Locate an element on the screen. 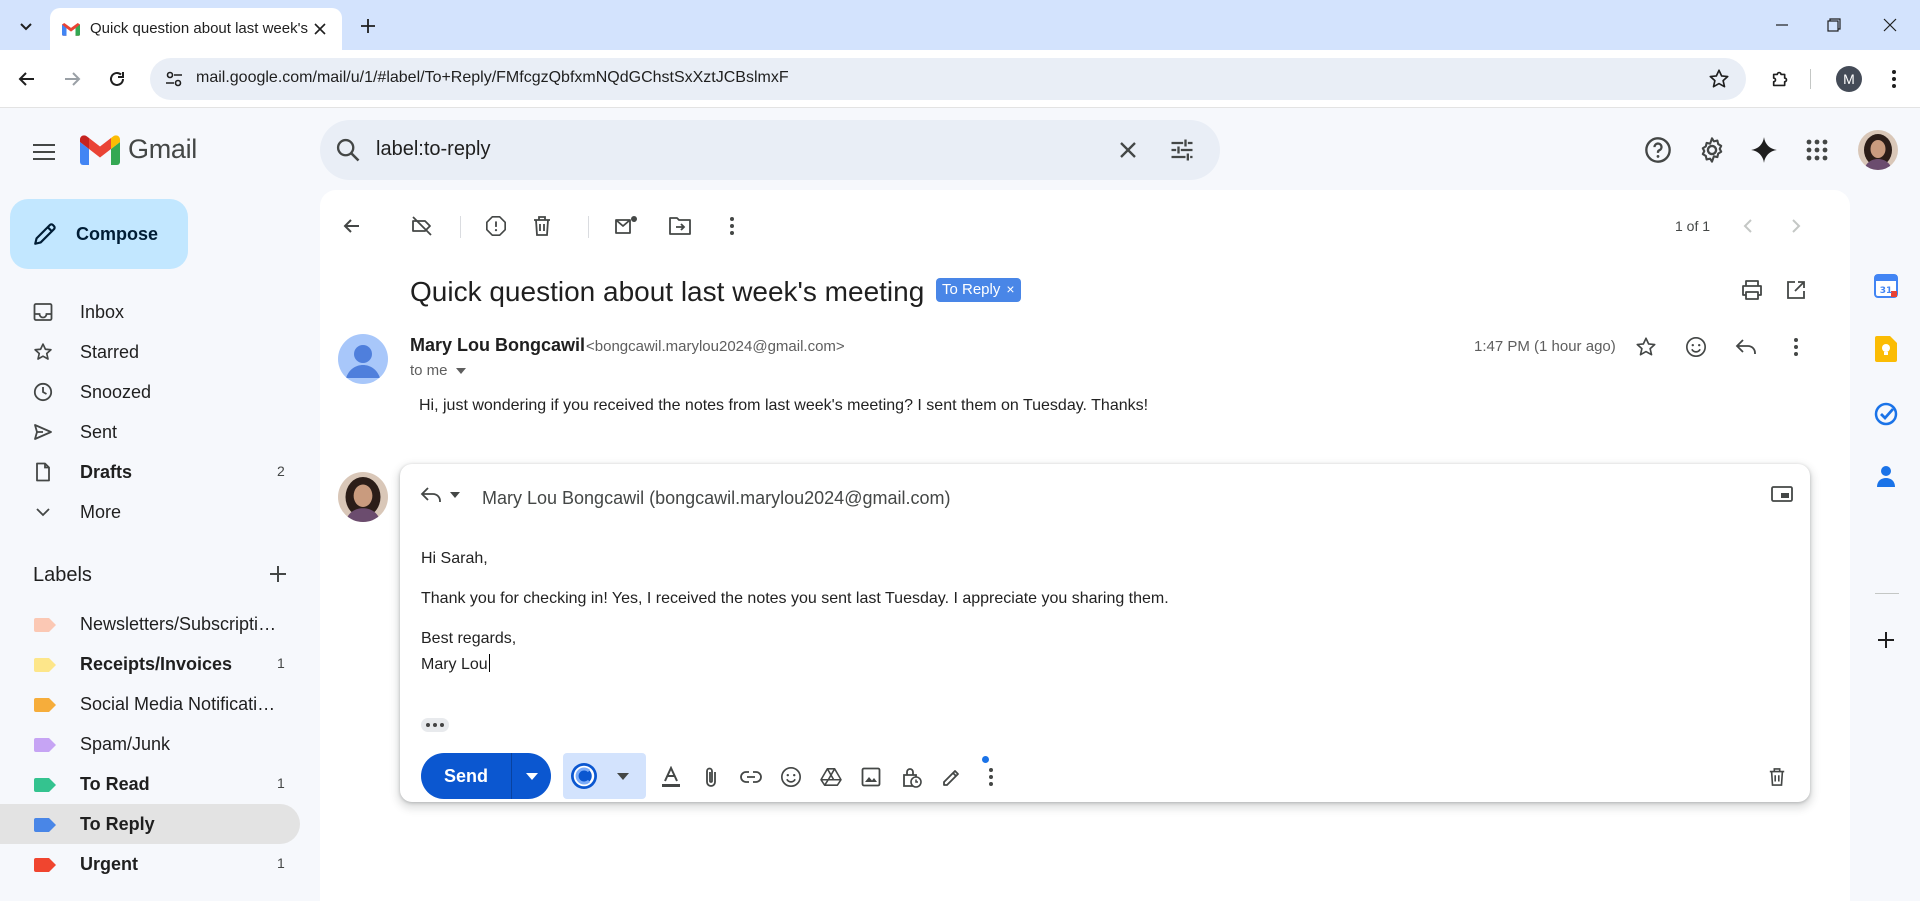  compose-button: Compose is located at coordinates (99, 234).